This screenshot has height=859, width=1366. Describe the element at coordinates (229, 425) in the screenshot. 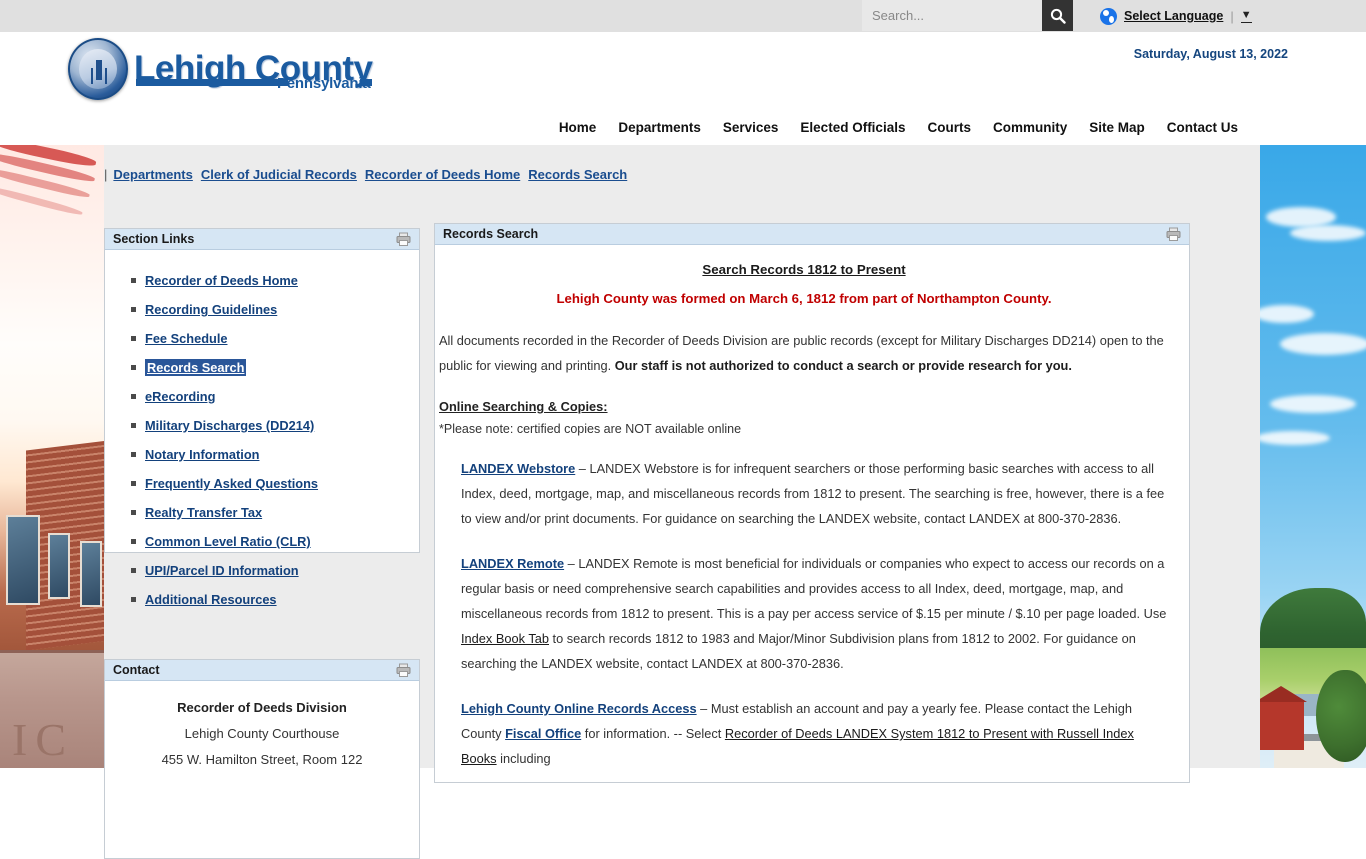

I see `sidebar-item-military-discharges: Military Discharges (DD214)` at that location.